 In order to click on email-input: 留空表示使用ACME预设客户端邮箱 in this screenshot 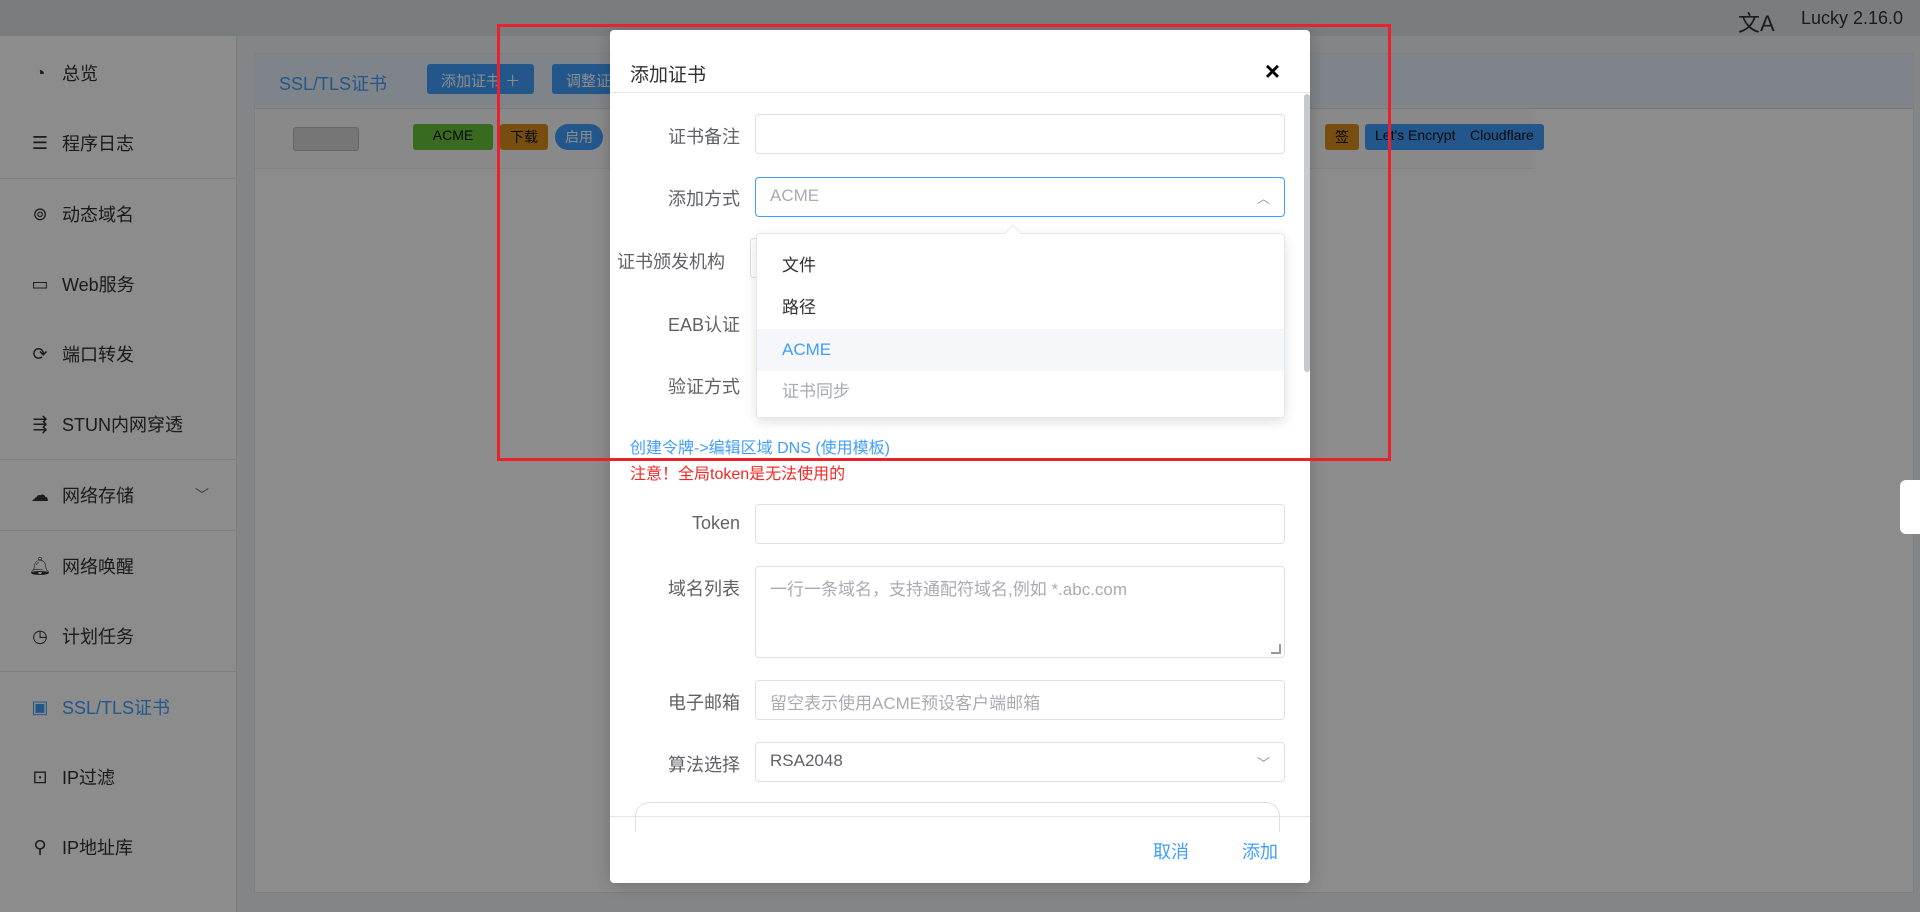, I will do `click(1020, 700)`.